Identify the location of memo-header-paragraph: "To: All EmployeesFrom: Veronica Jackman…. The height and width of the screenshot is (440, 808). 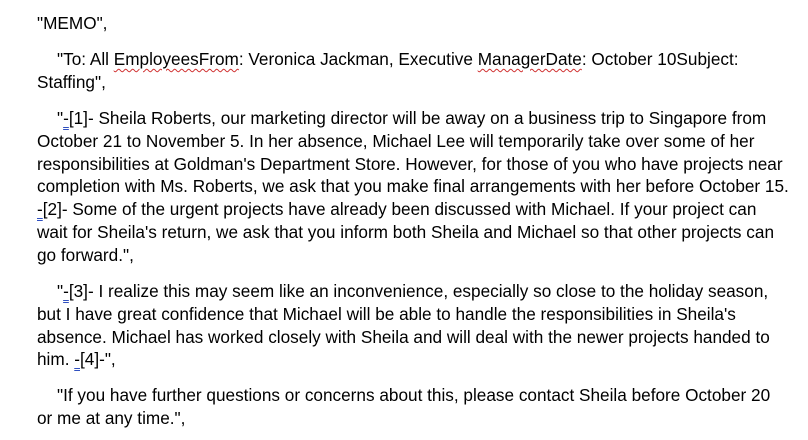
(413, 71).